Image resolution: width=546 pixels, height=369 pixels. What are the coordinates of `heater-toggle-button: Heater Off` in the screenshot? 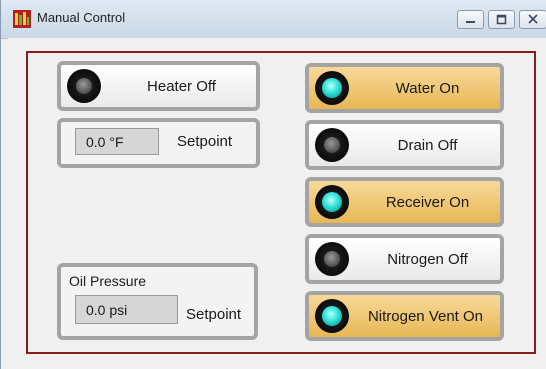 It's located at (158, 86).